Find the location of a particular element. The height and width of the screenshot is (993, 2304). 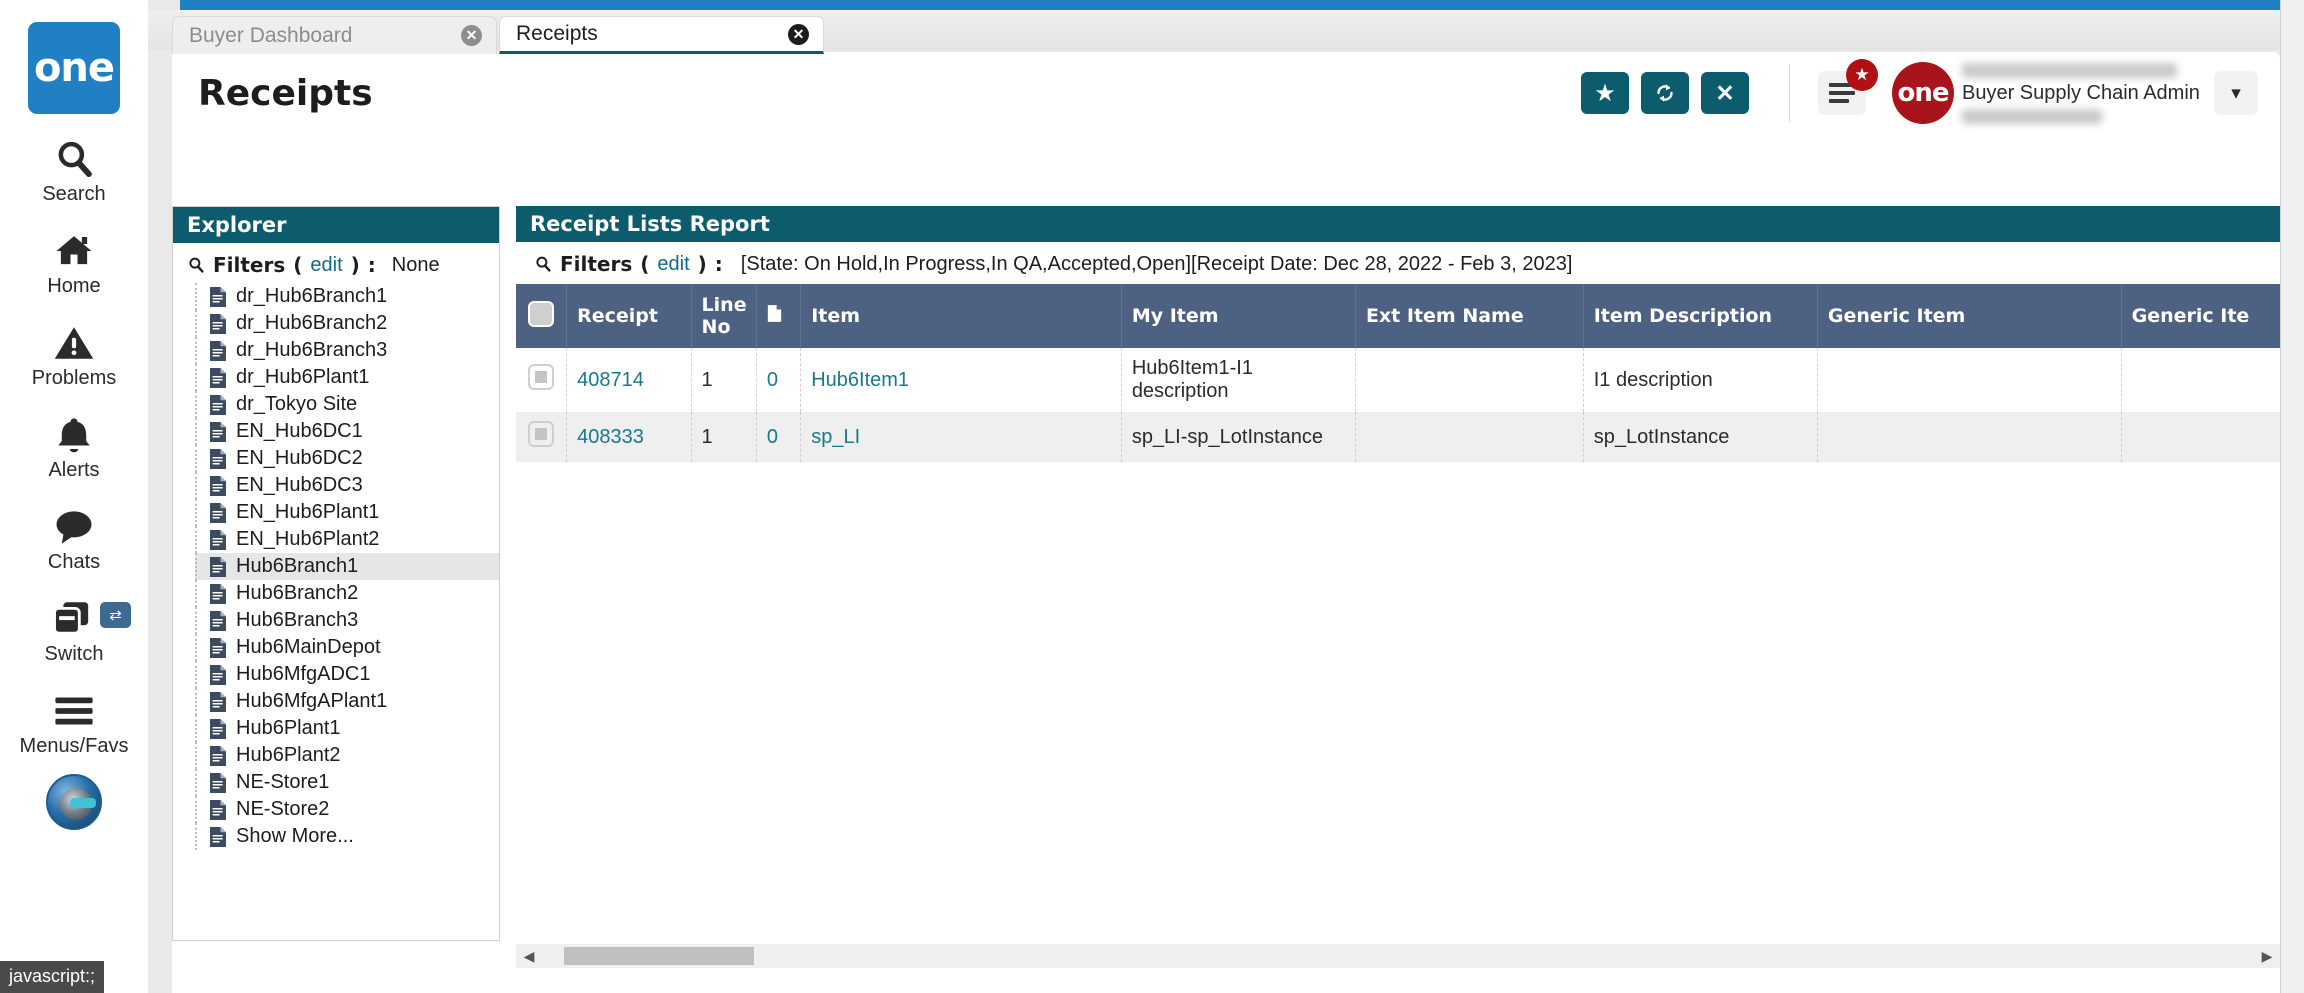

alerts-icon is located at coordinates (74, 435).